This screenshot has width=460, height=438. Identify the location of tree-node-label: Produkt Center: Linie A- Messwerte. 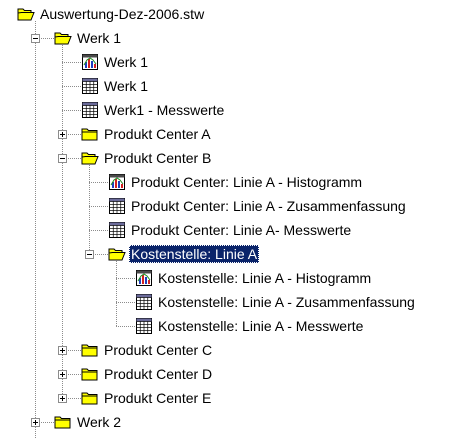
(241, 230).